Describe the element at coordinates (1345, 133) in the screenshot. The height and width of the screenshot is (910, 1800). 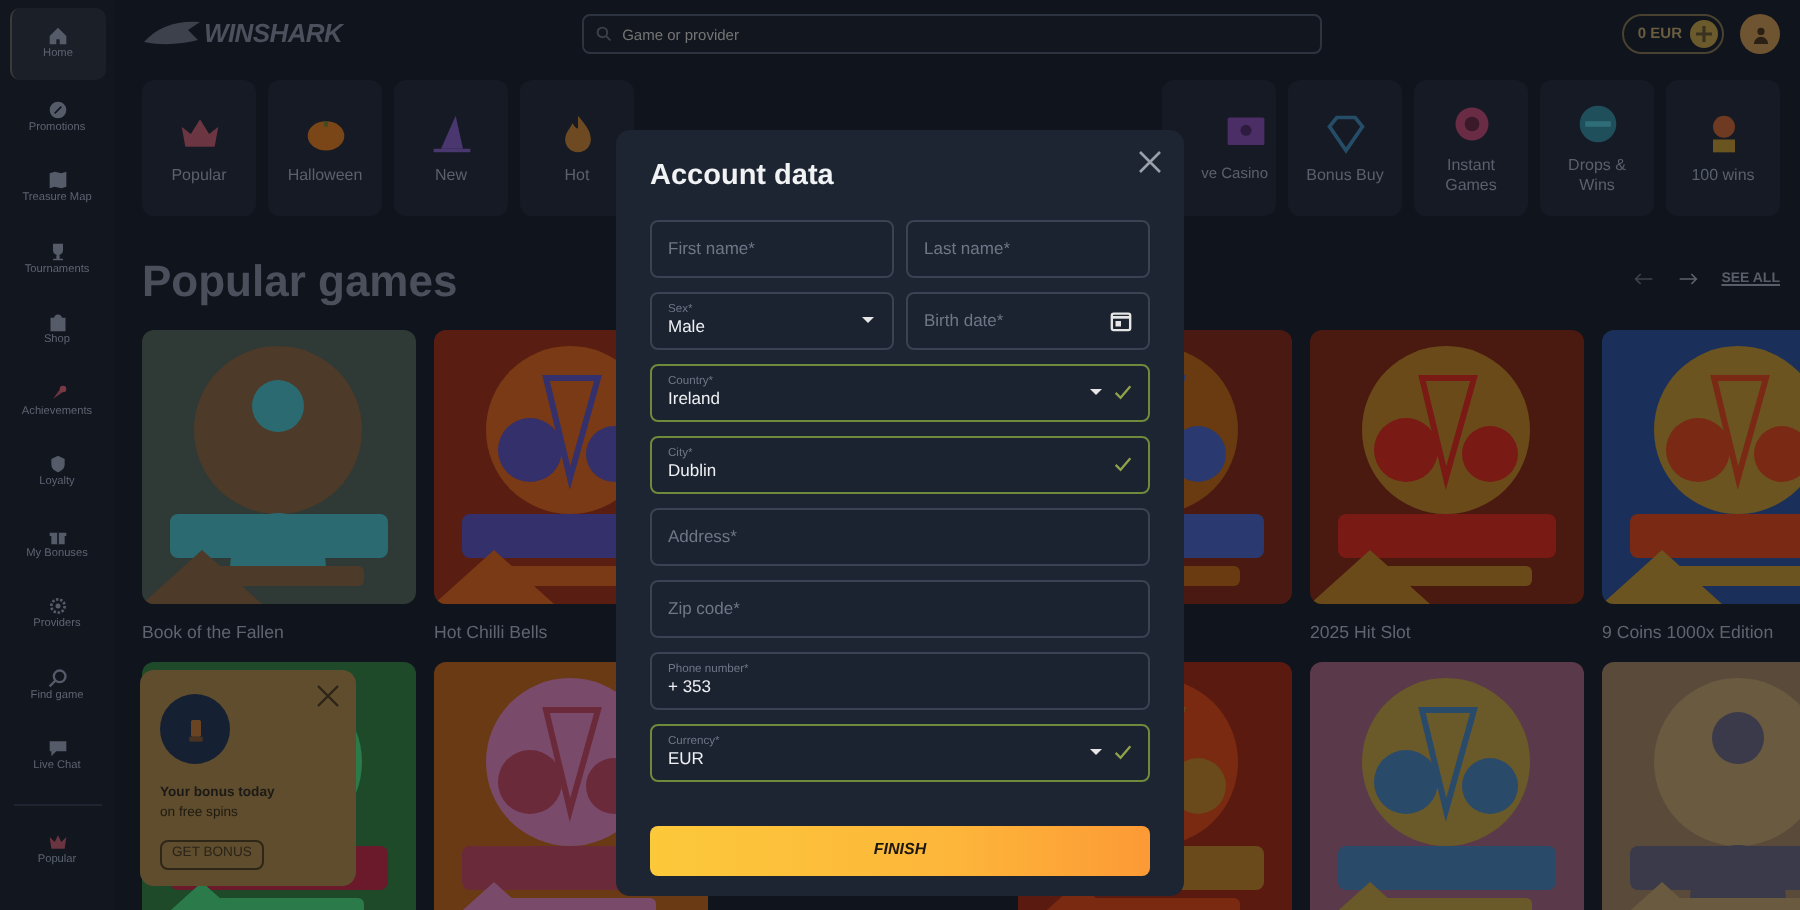
I see `diamond-icon` at that location.